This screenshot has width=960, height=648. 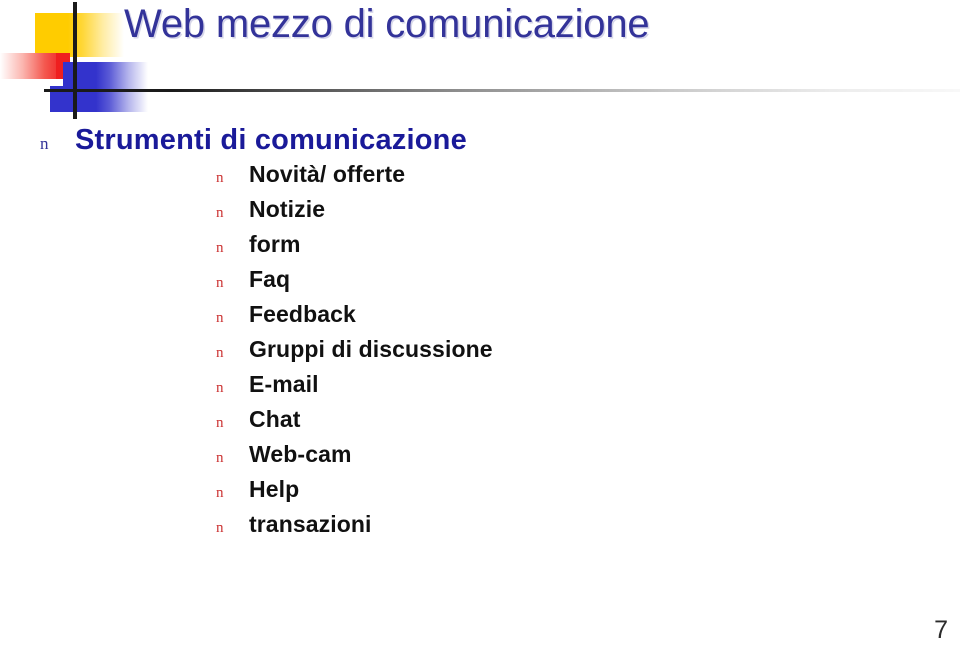 What do you see at coordinates (480, 283) in the screenshot?
I see `list-item: n Faq` at bounding box center [480, 283].